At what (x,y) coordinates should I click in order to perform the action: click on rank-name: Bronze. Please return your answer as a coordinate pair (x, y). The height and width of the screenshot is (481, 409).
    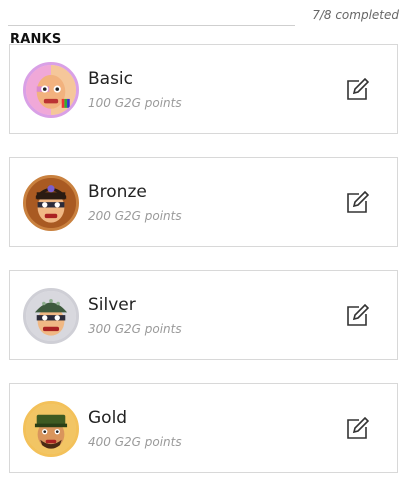
    Looking at the image, I should click on (117, 192).